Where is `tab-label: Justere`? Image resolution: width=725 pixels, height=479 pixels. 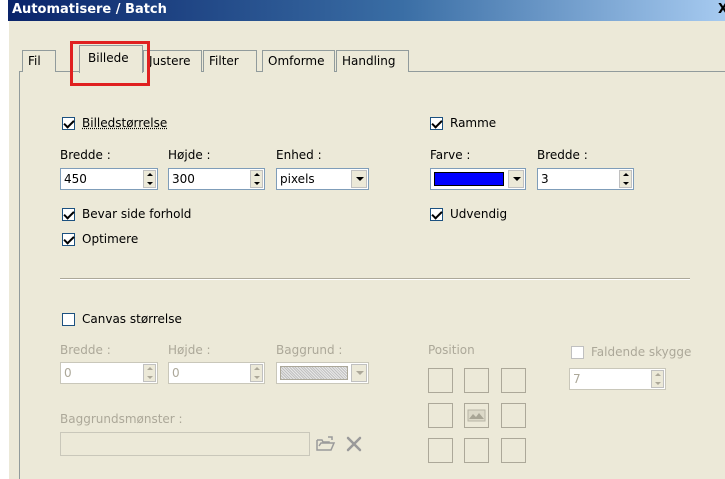 tab-label: Justere is located at coordinates (170, 61).